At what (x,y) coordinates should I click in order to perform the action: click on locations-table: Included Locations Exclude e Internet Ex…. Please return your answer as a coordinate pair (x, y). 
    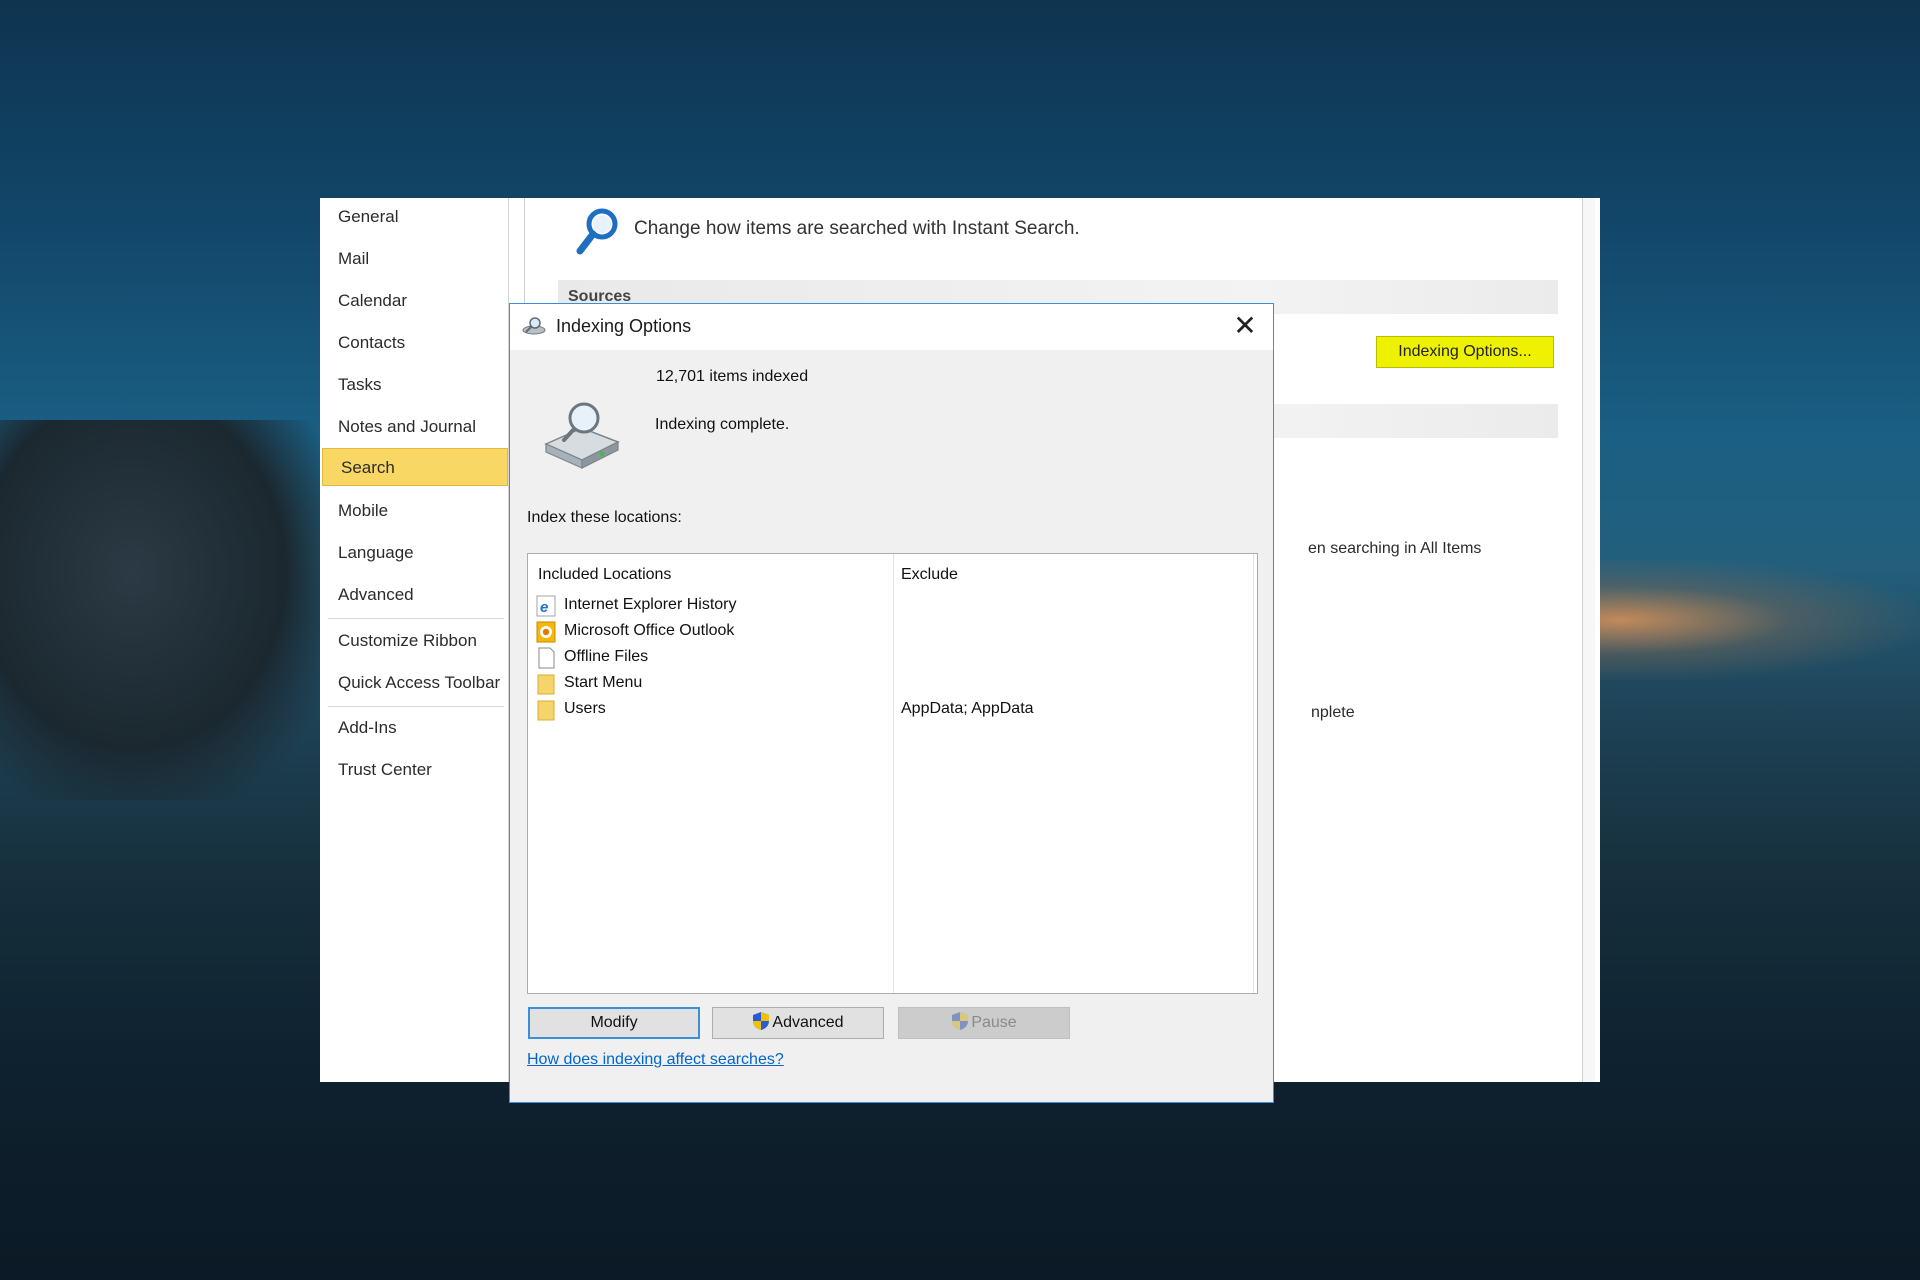
    Looking at the image, I should click on (892, 773).